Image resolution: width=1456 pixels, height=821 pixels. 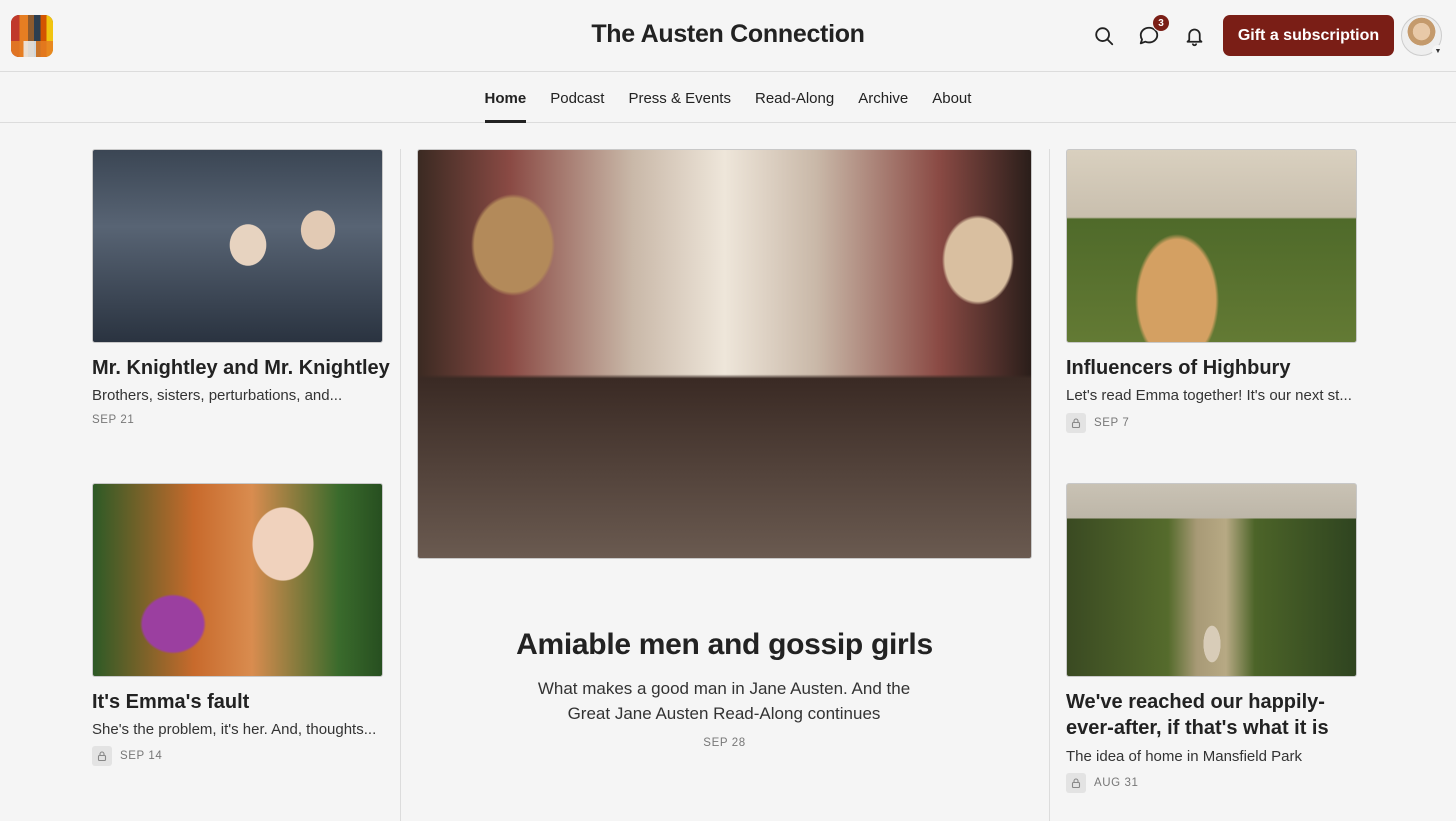 What do you see at coordinates (506, 98) in the screenshot?
I see `nav-home: Home` at bounding box center [506, 98].